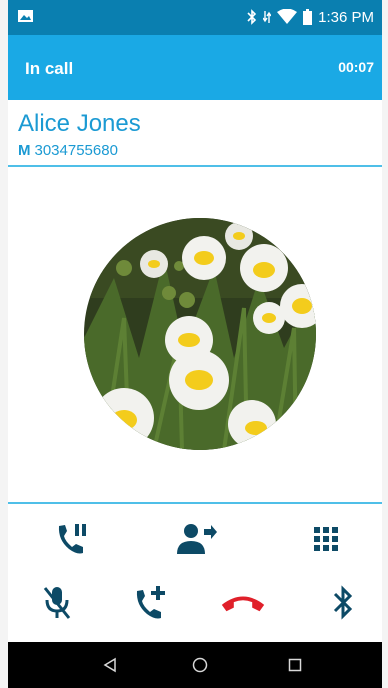 This screenshot has width=388, height=688. I want to click on mute-microphone-icon, so click(57, 603).